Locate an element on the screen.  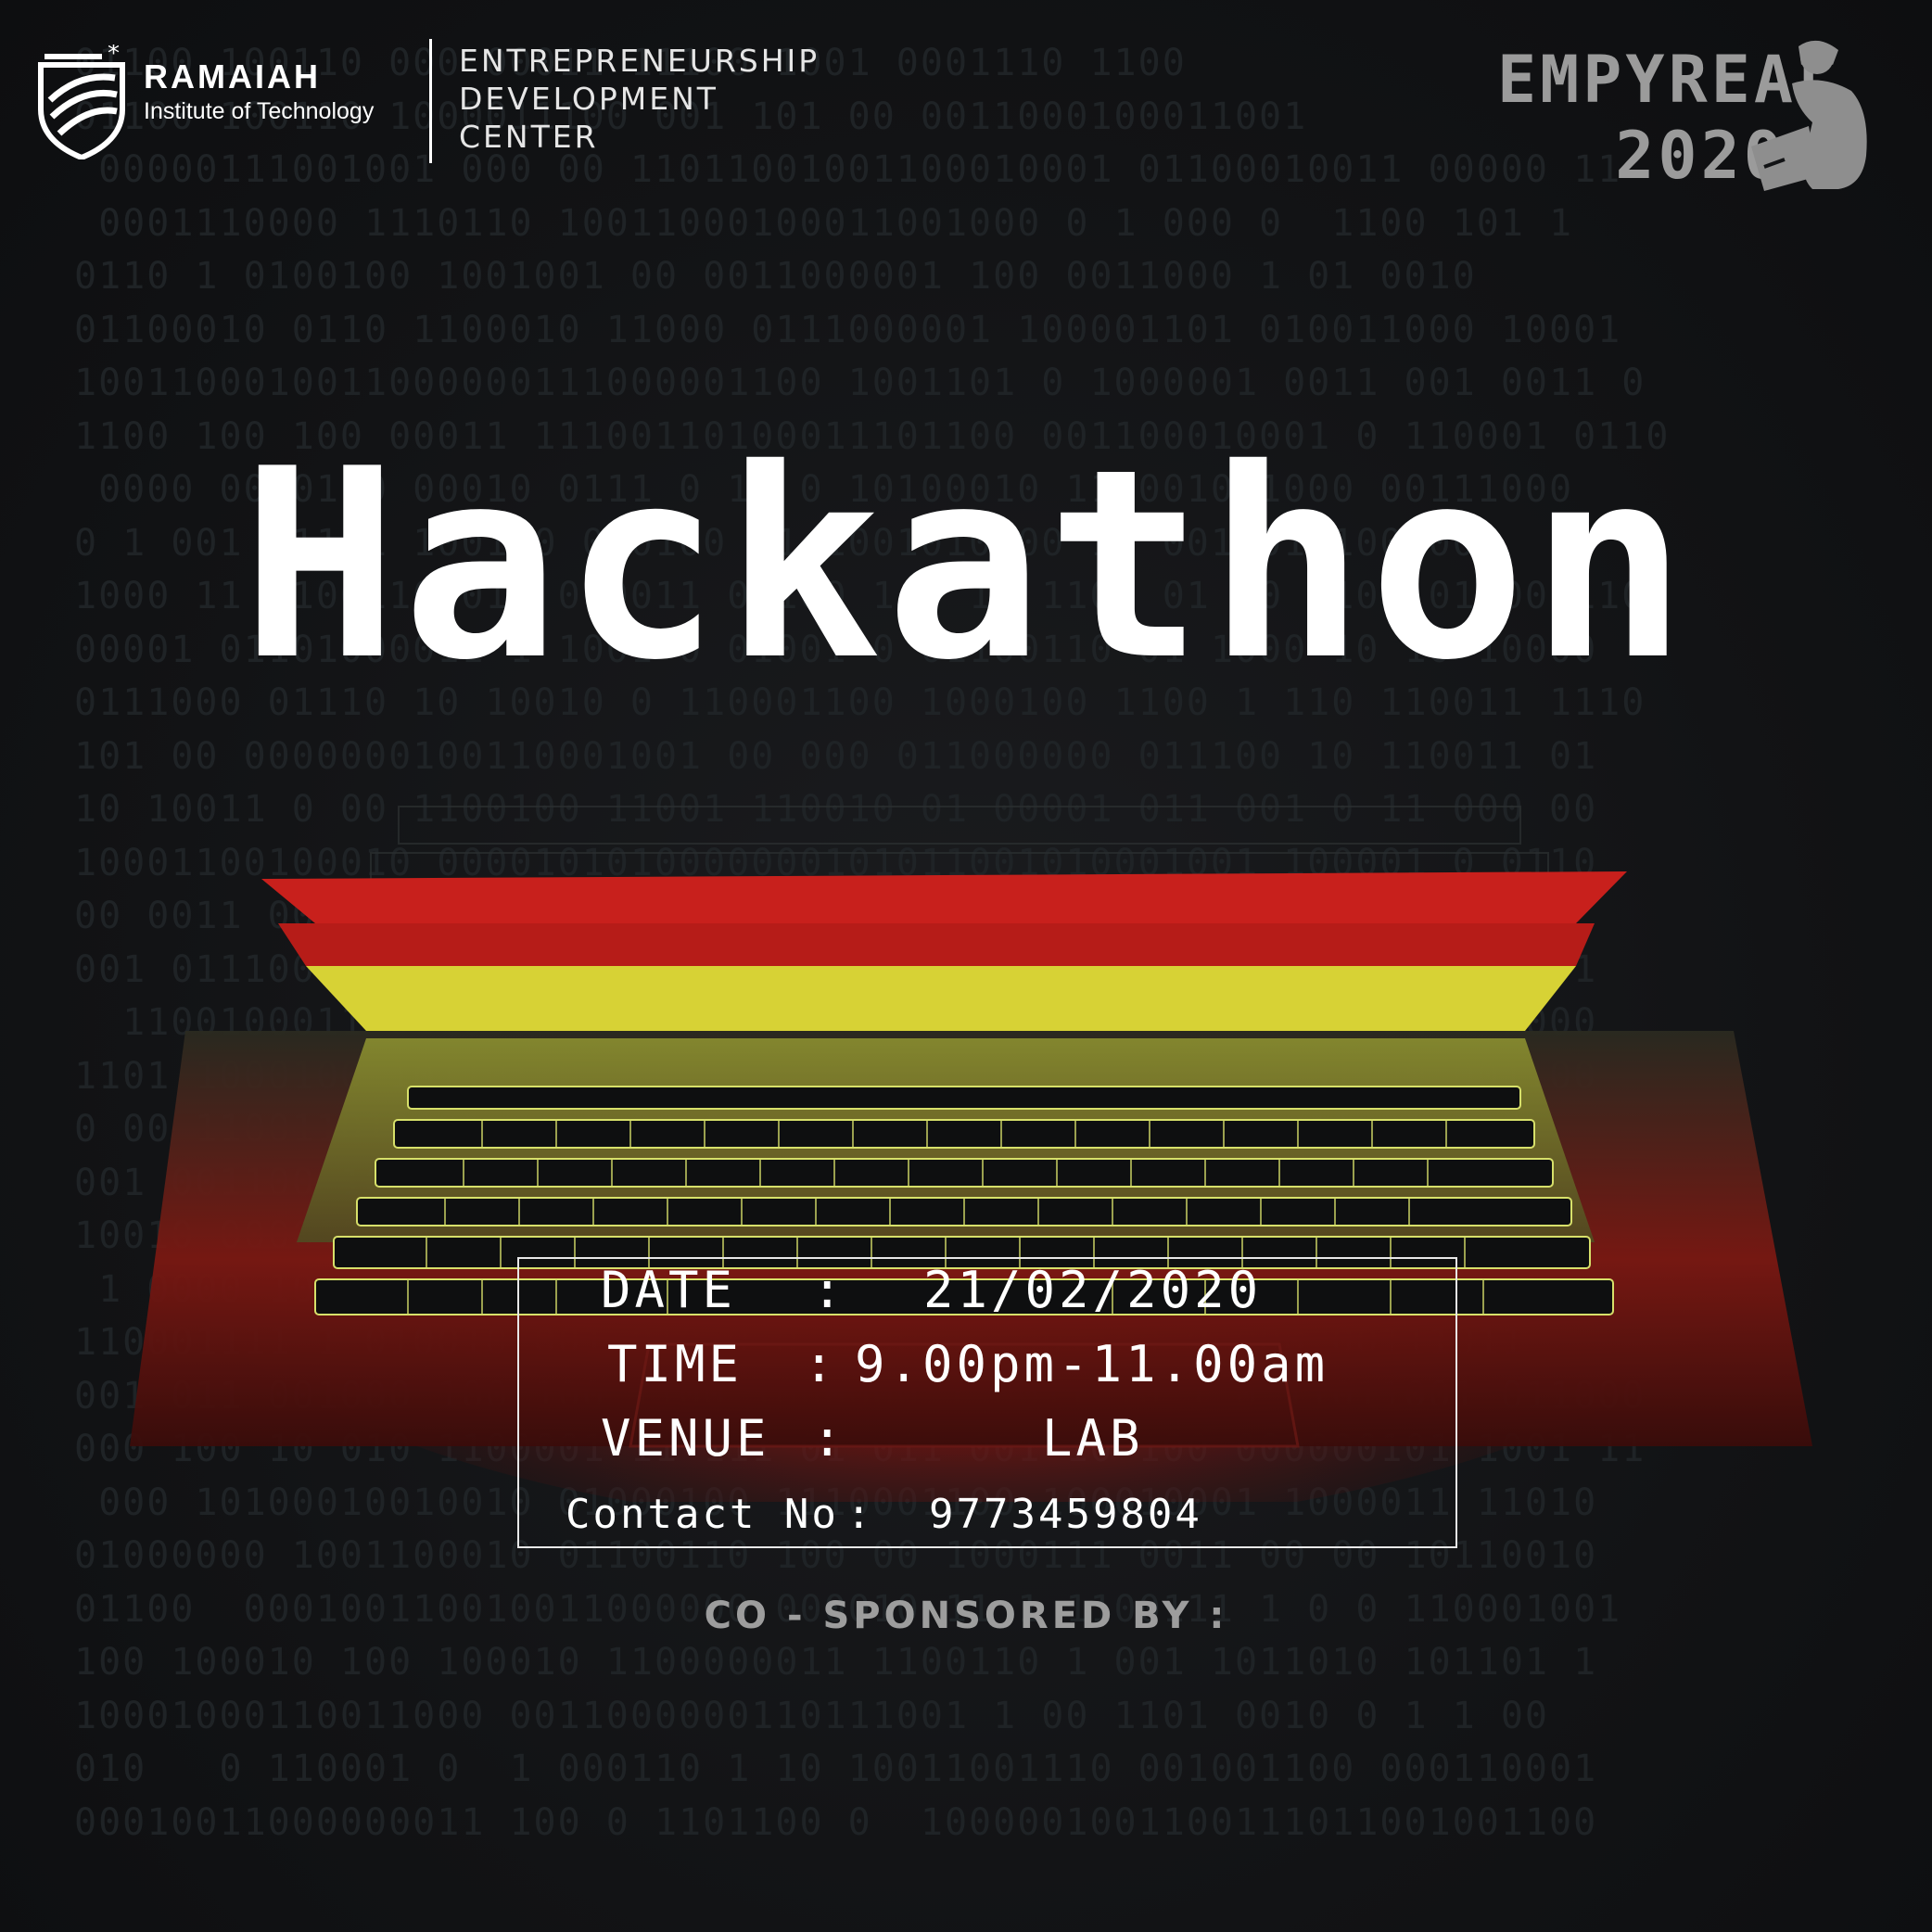
institute-name: RAMAIAH Institute of Technology is located at coordinates (259, 91).